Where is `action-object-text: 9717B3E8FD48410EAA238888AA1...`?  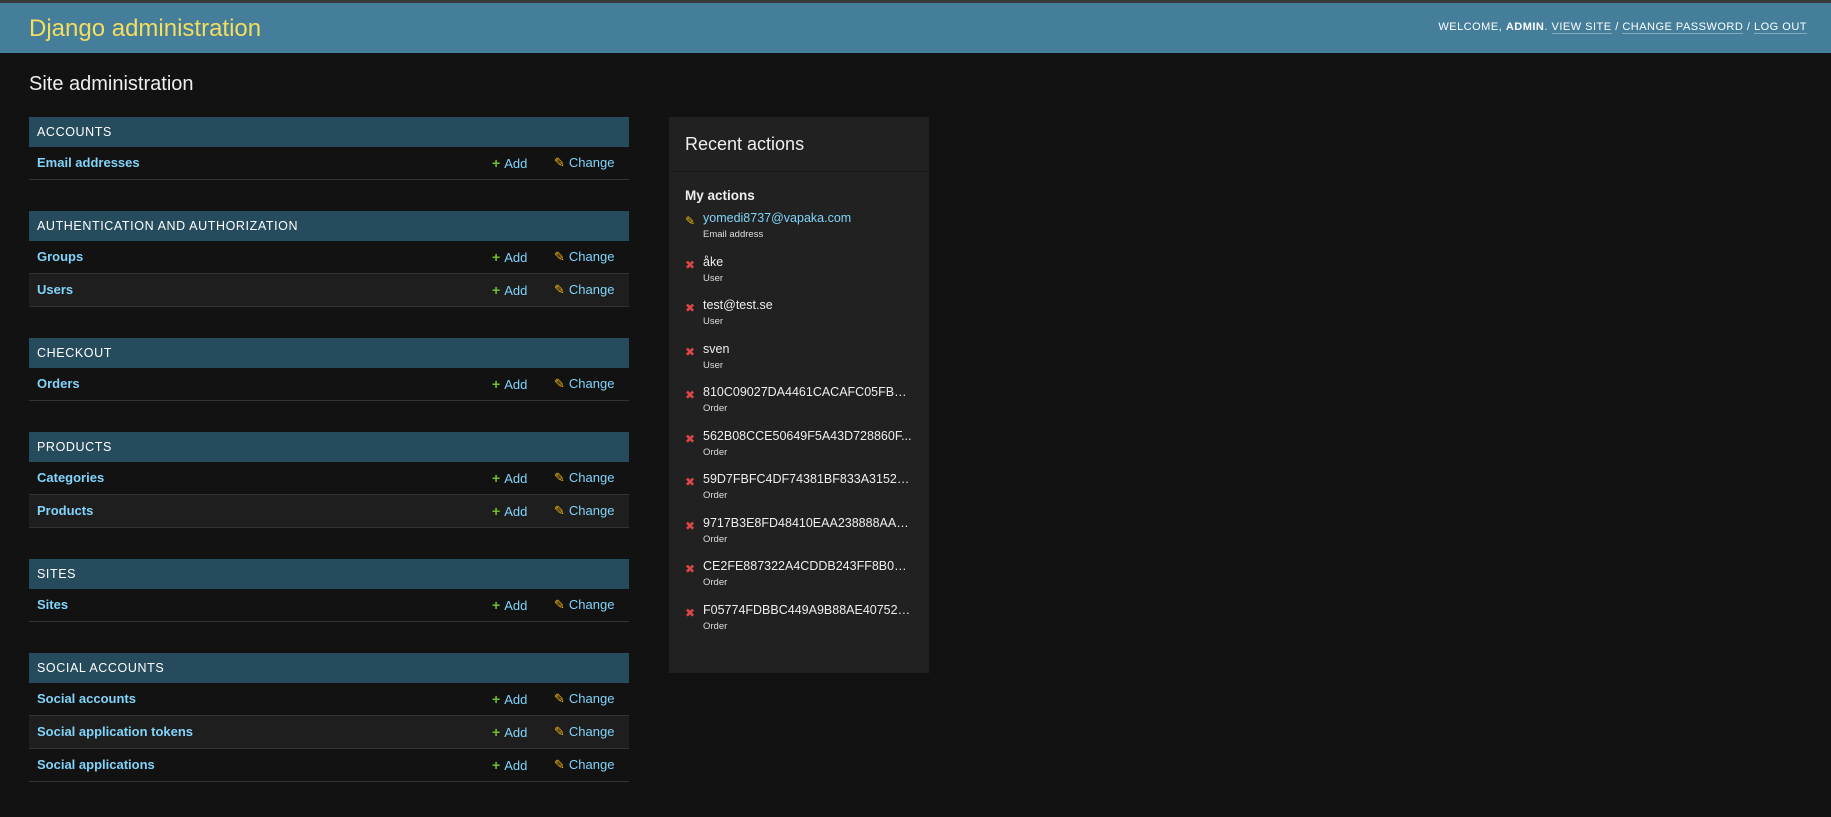
action-object-text: 9717B3E8FD48410EAA238888AA1... is located at coordinates (808, 522).